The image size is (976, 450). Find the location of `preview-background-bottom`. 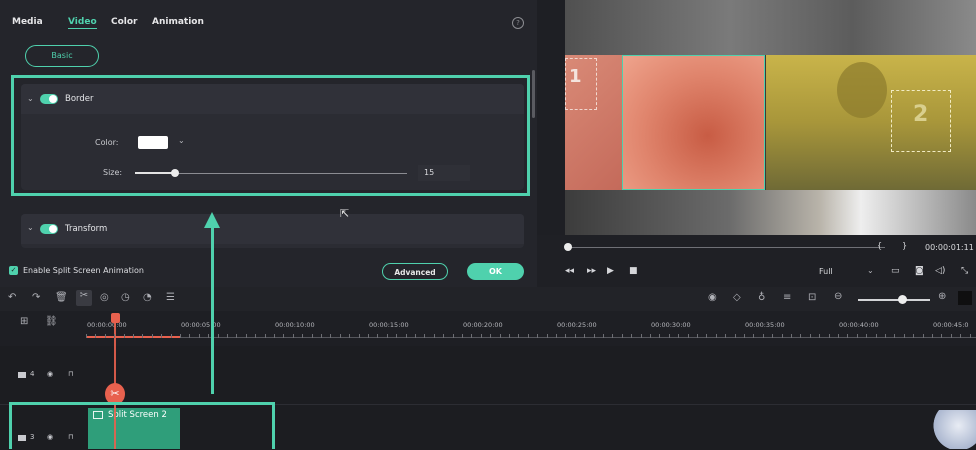

preview-background-bottom is located at coordinates (770, 212).